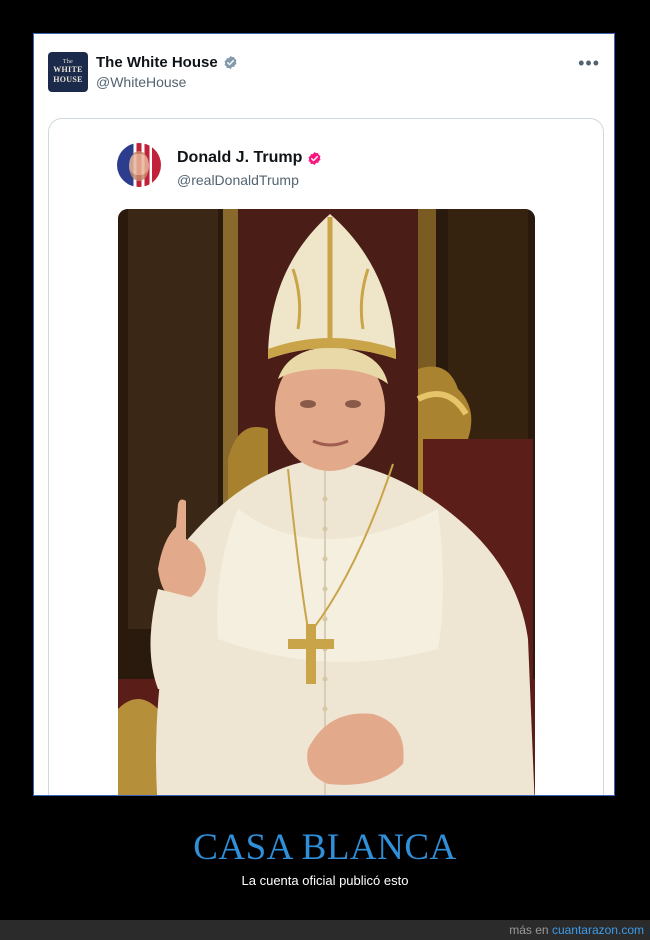  I want to click on quoted-account-handle: @realDonaldTrump, so click(238, 180).